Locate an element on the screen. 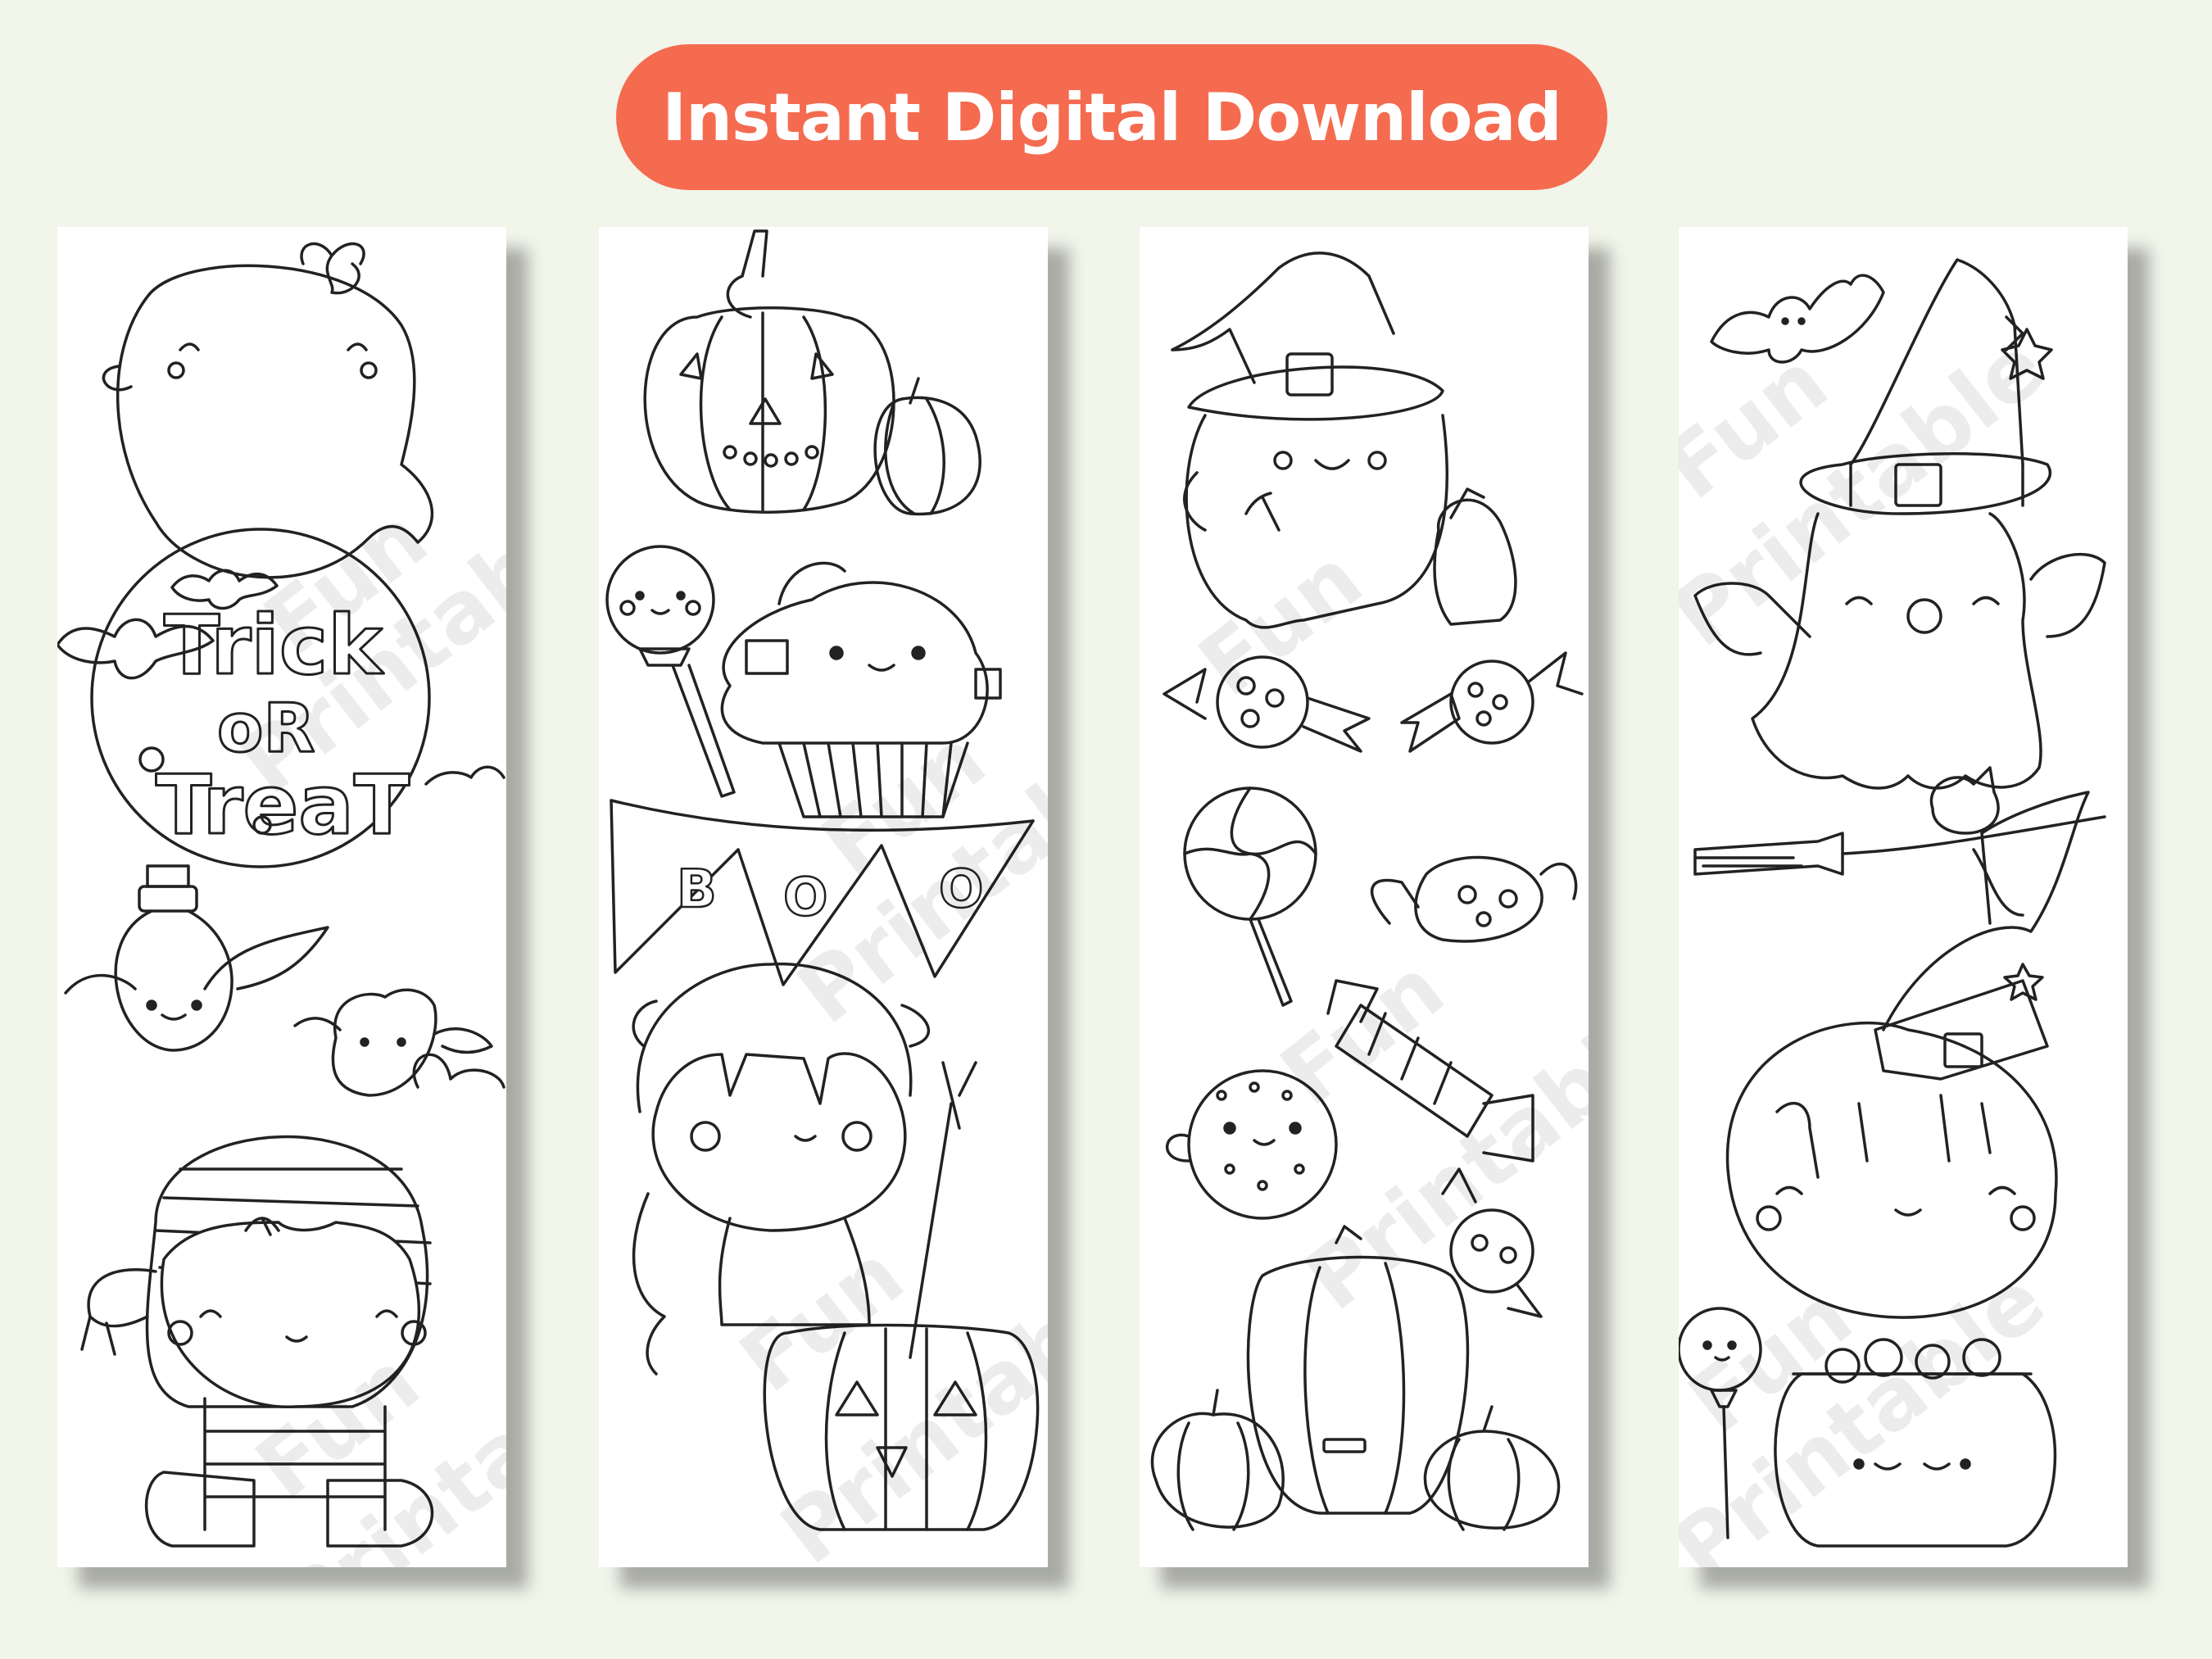  mummy-icon is located at coordinates (257, 1341).